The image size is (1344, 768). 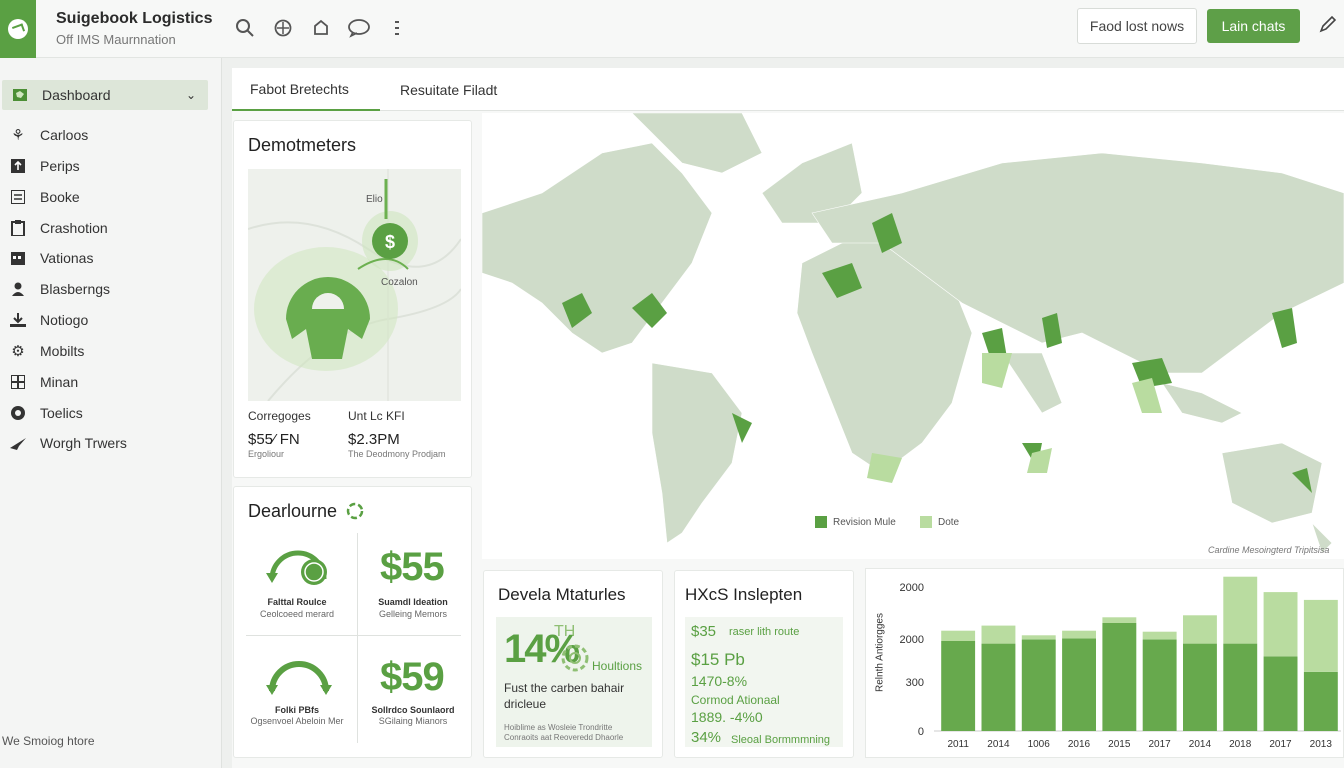 I want to click on hxcs-value: 1470-8%, so click(x=719, y=681).